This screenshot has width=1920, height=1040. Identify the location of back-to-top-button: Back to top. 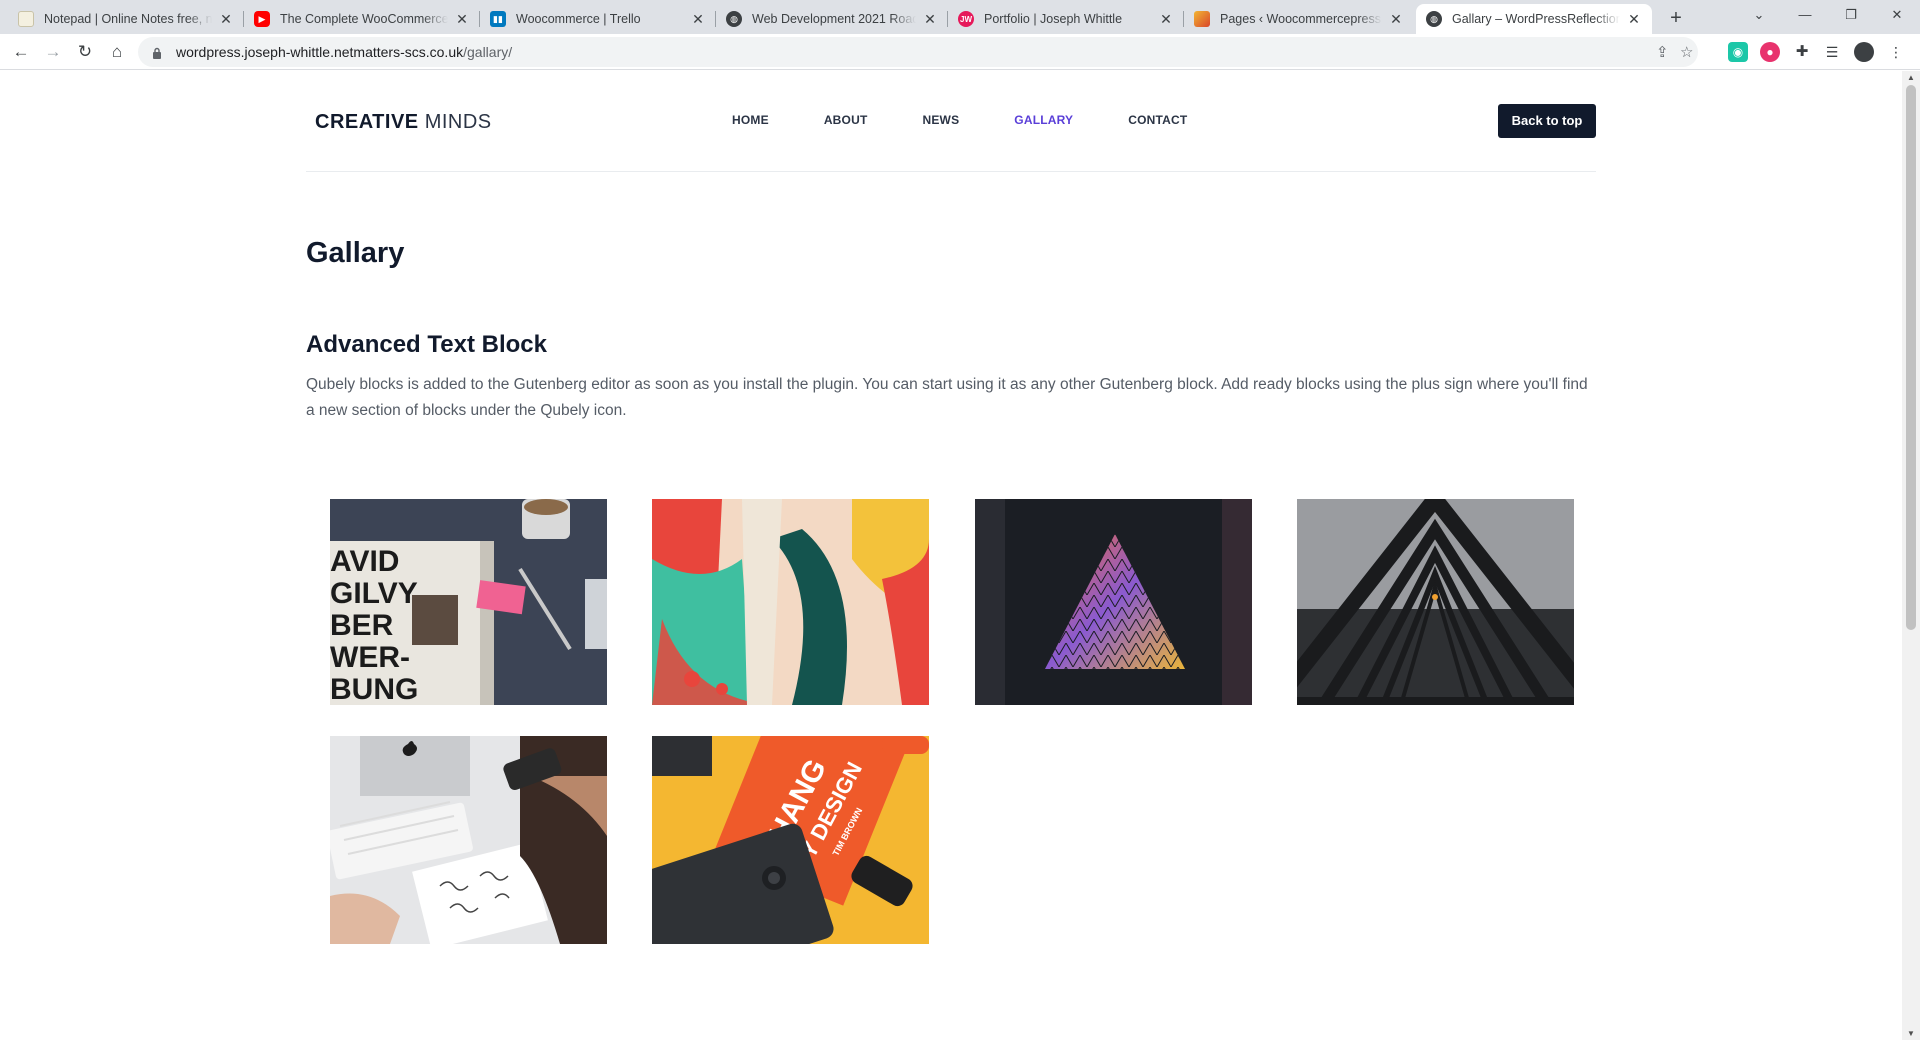
(1547, 121).